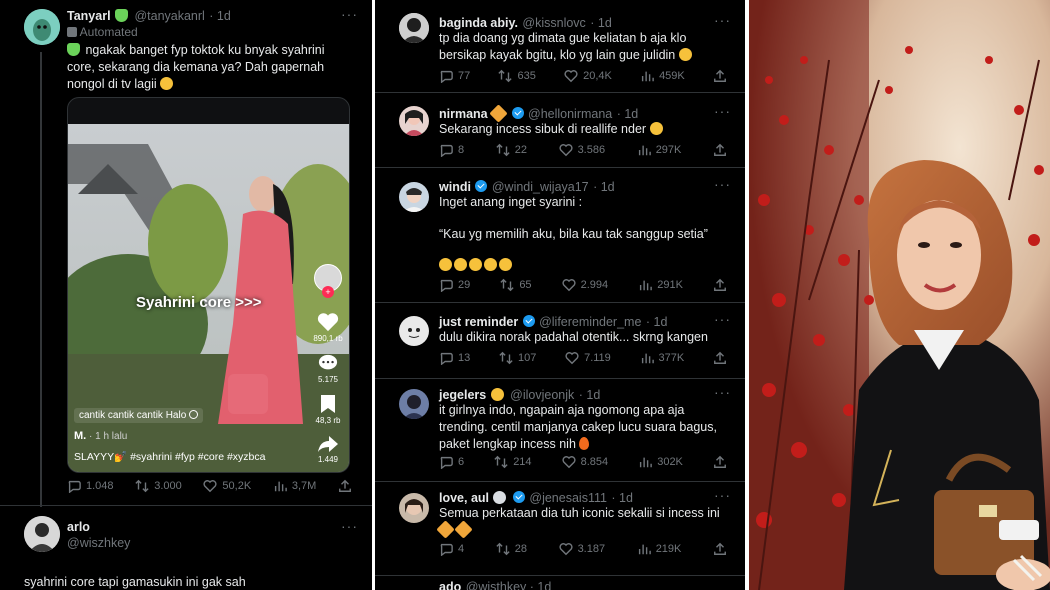 This screenshot has height=590, width=1050. I want to click on views-button: 297K, so click(659, 150).